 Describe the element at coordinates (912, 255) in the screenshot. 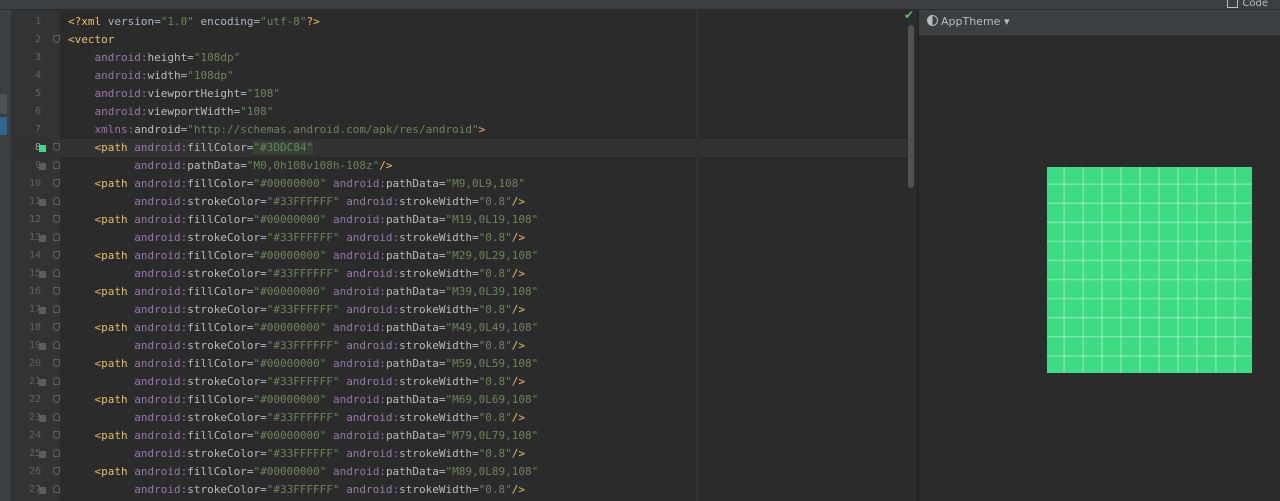

I see `editor-scrollbar` at that location.